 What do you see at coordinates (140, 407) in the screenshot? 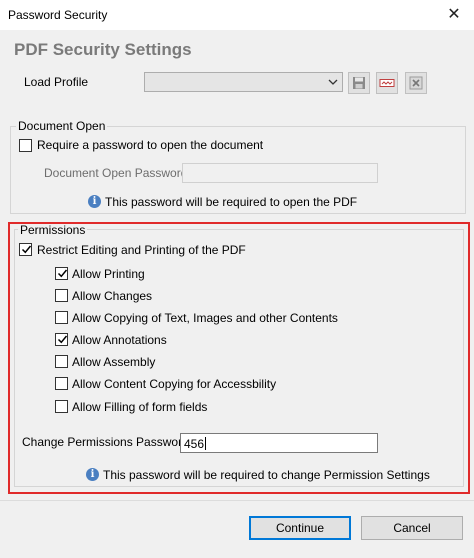
I see `allow-form-filling-label: Allow Filling of form fields` at bounding box center [140, 407].